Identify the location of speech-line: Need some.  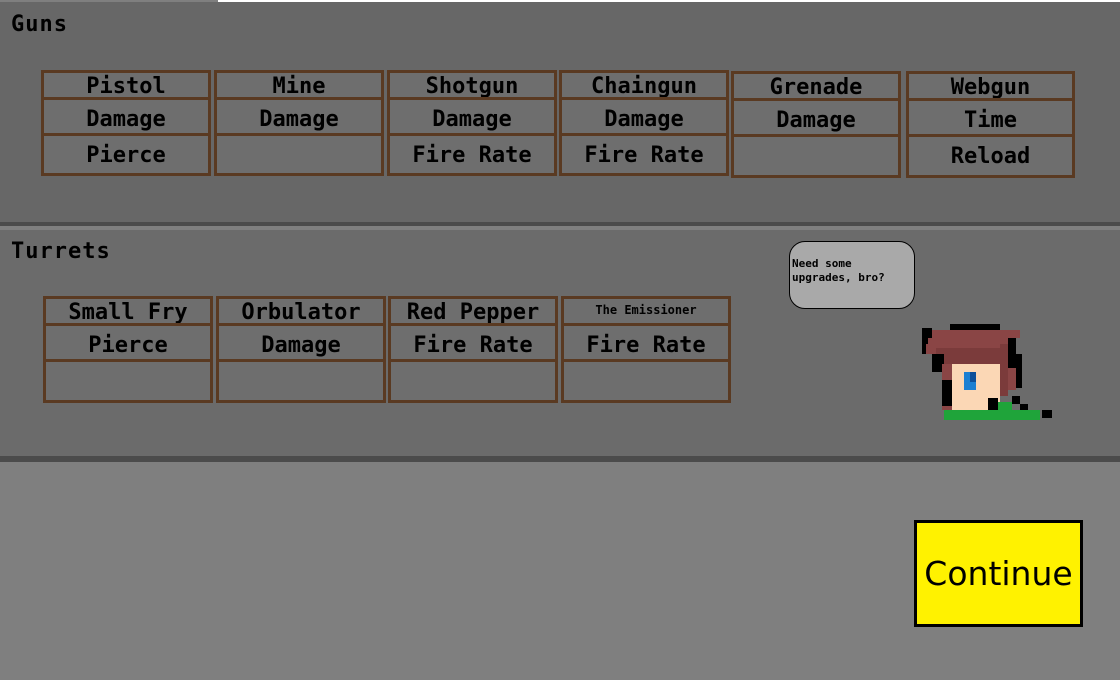
(822, 263).